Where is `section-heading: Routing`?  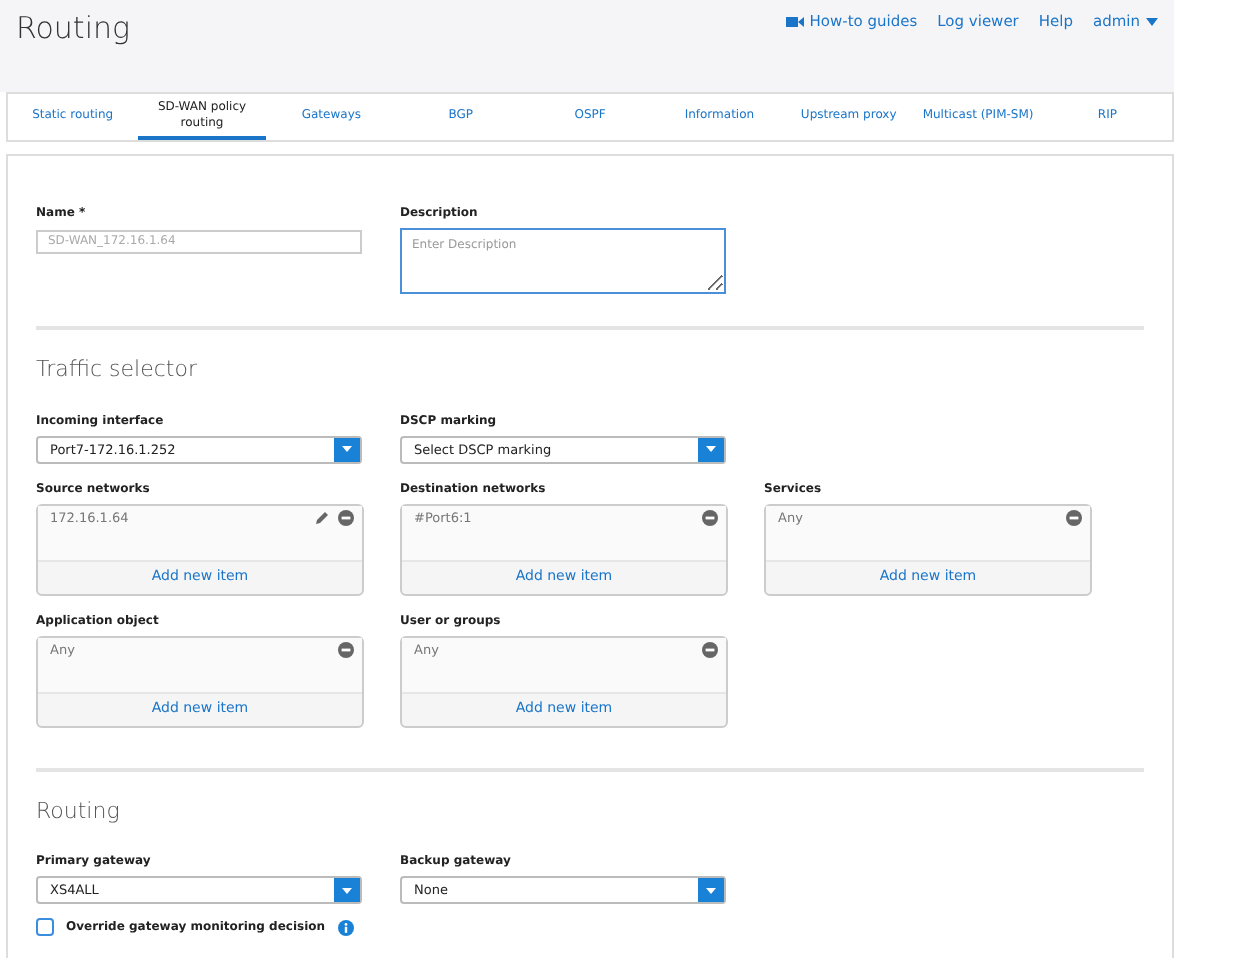 section-heading: Routing is located at coordinates (79, 811).